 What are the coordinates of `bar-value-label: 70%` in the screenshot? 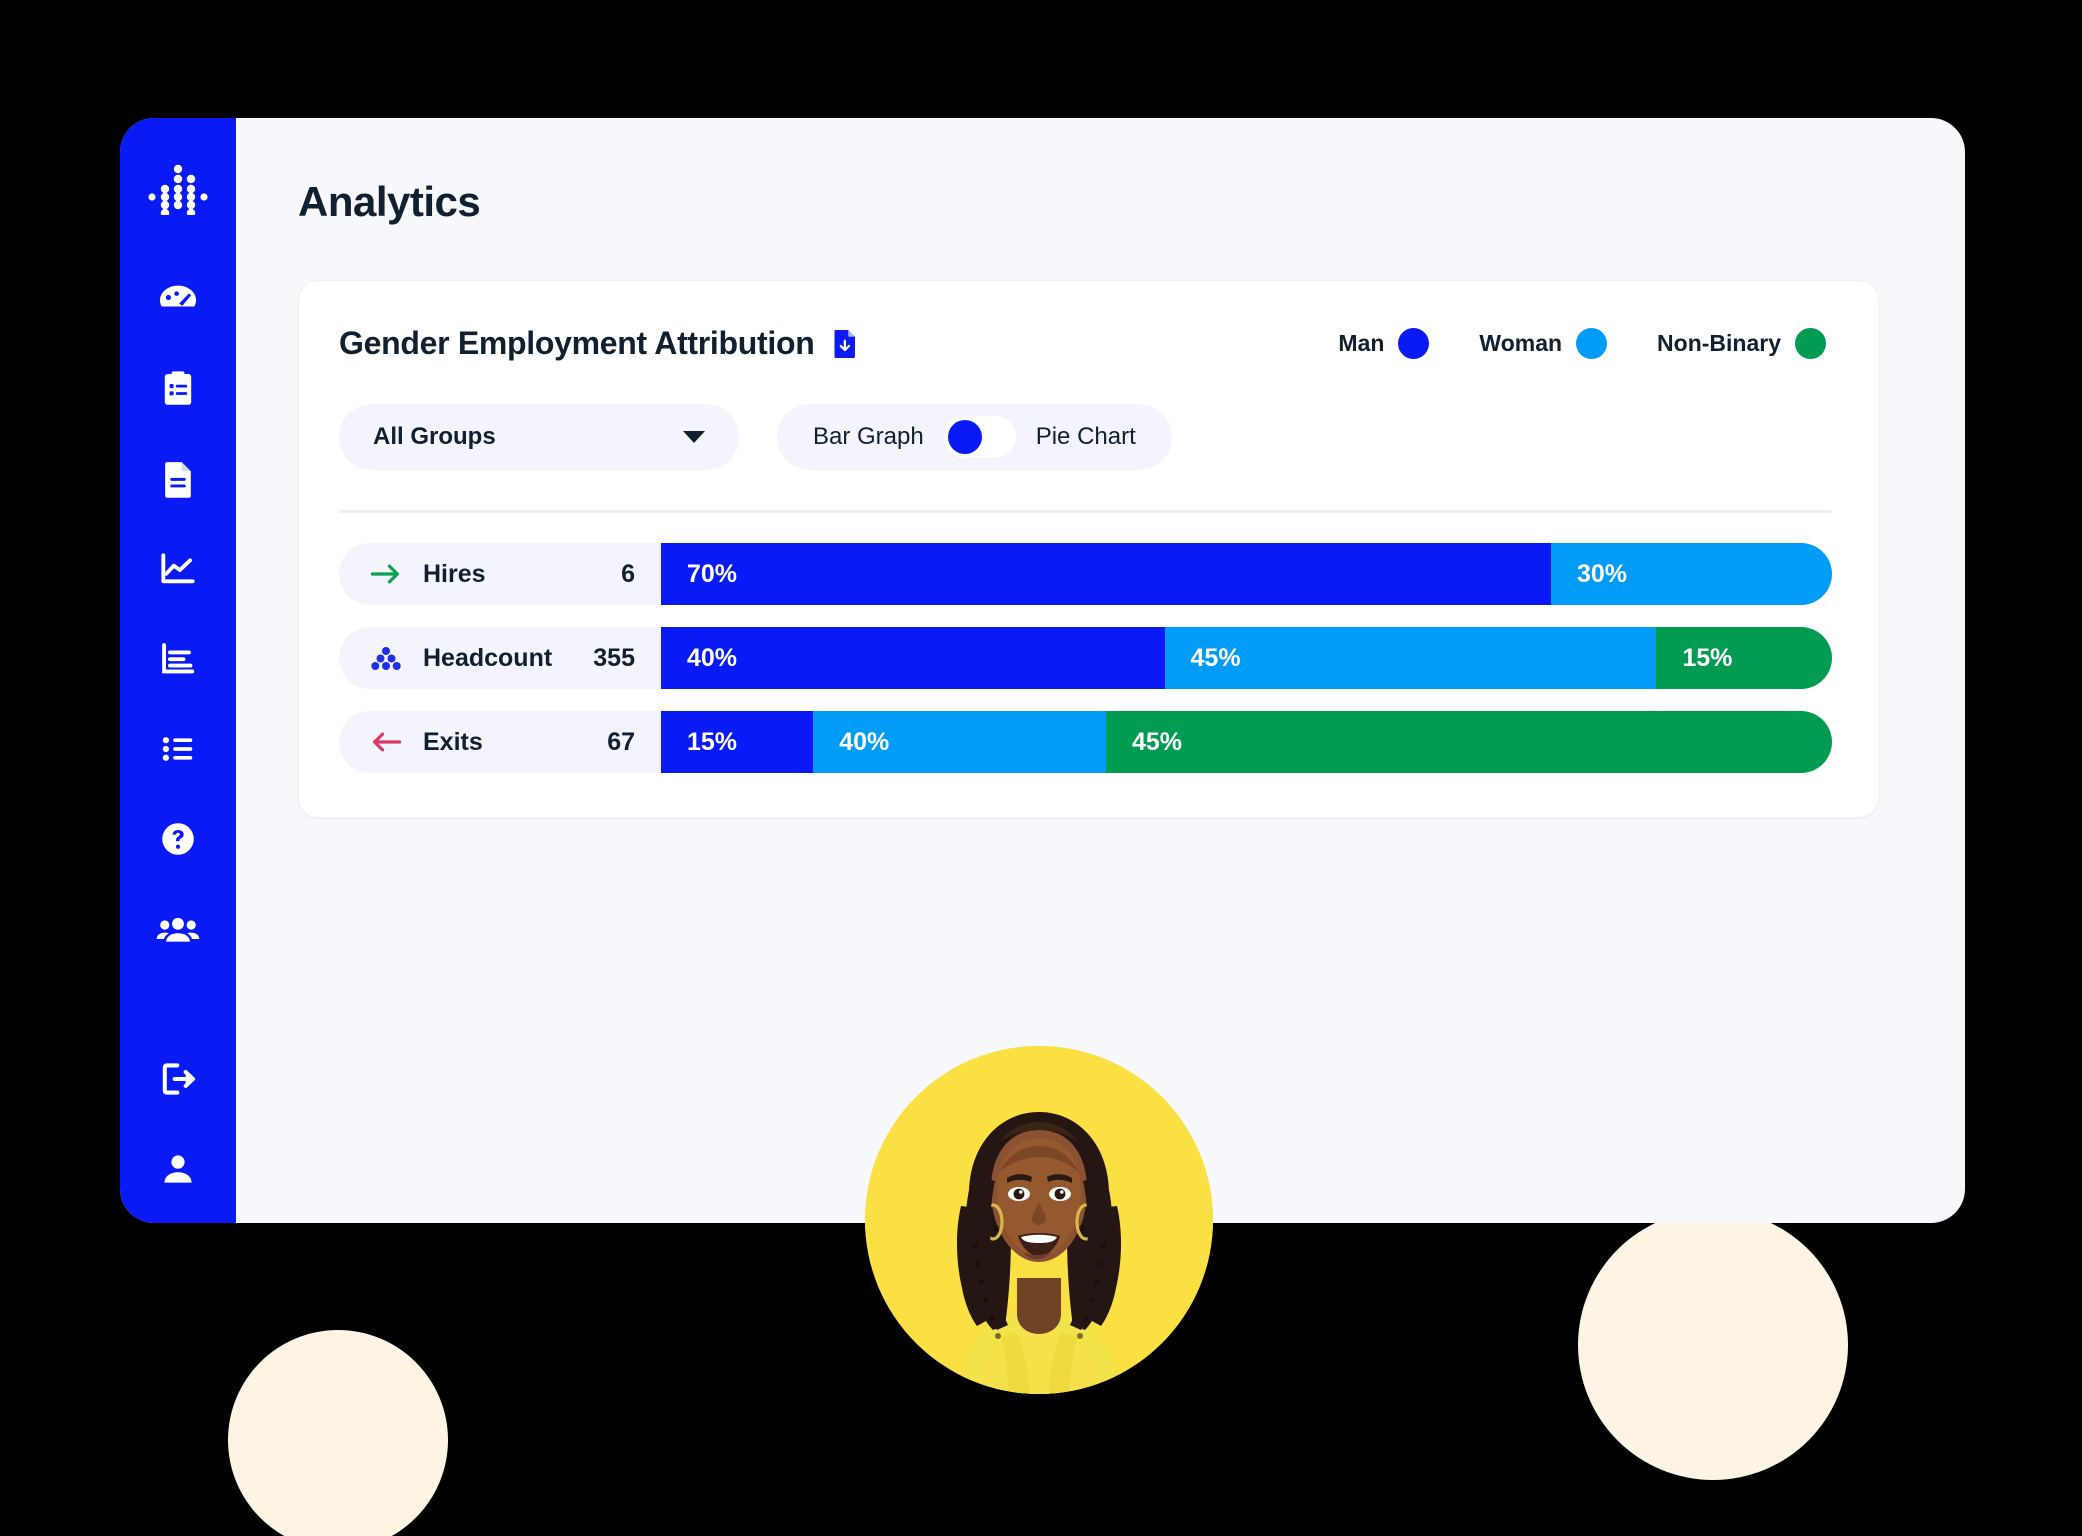 It's located at (712, 573).